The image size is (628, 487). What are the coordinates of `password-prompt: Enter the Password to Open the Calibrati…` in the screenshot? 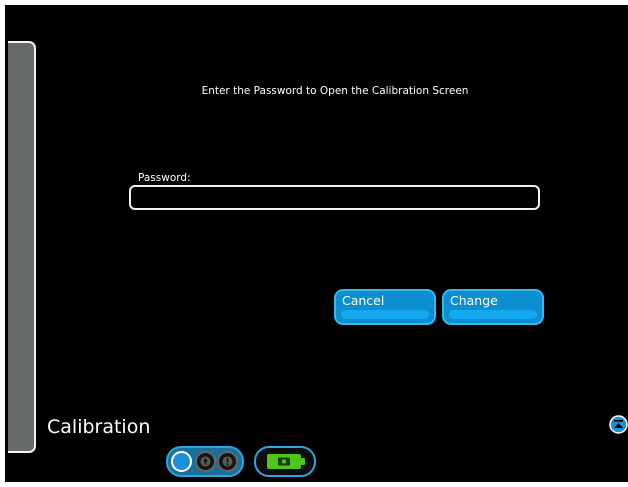 It's located at (335, 91).